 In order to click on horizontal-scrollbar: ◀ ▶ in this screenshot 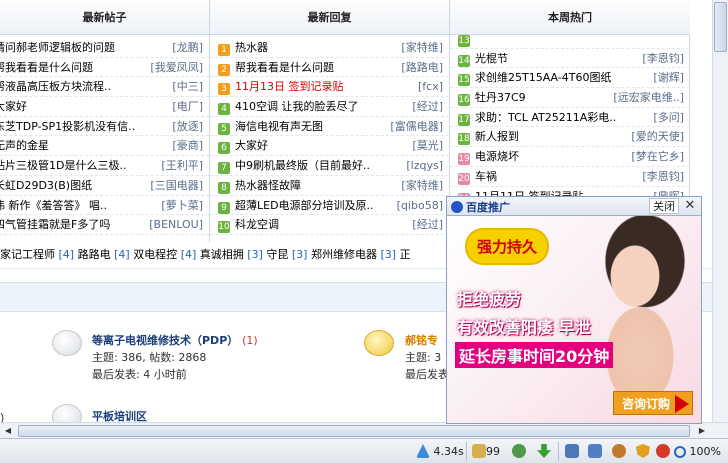, I will do `click(364, 430)`.